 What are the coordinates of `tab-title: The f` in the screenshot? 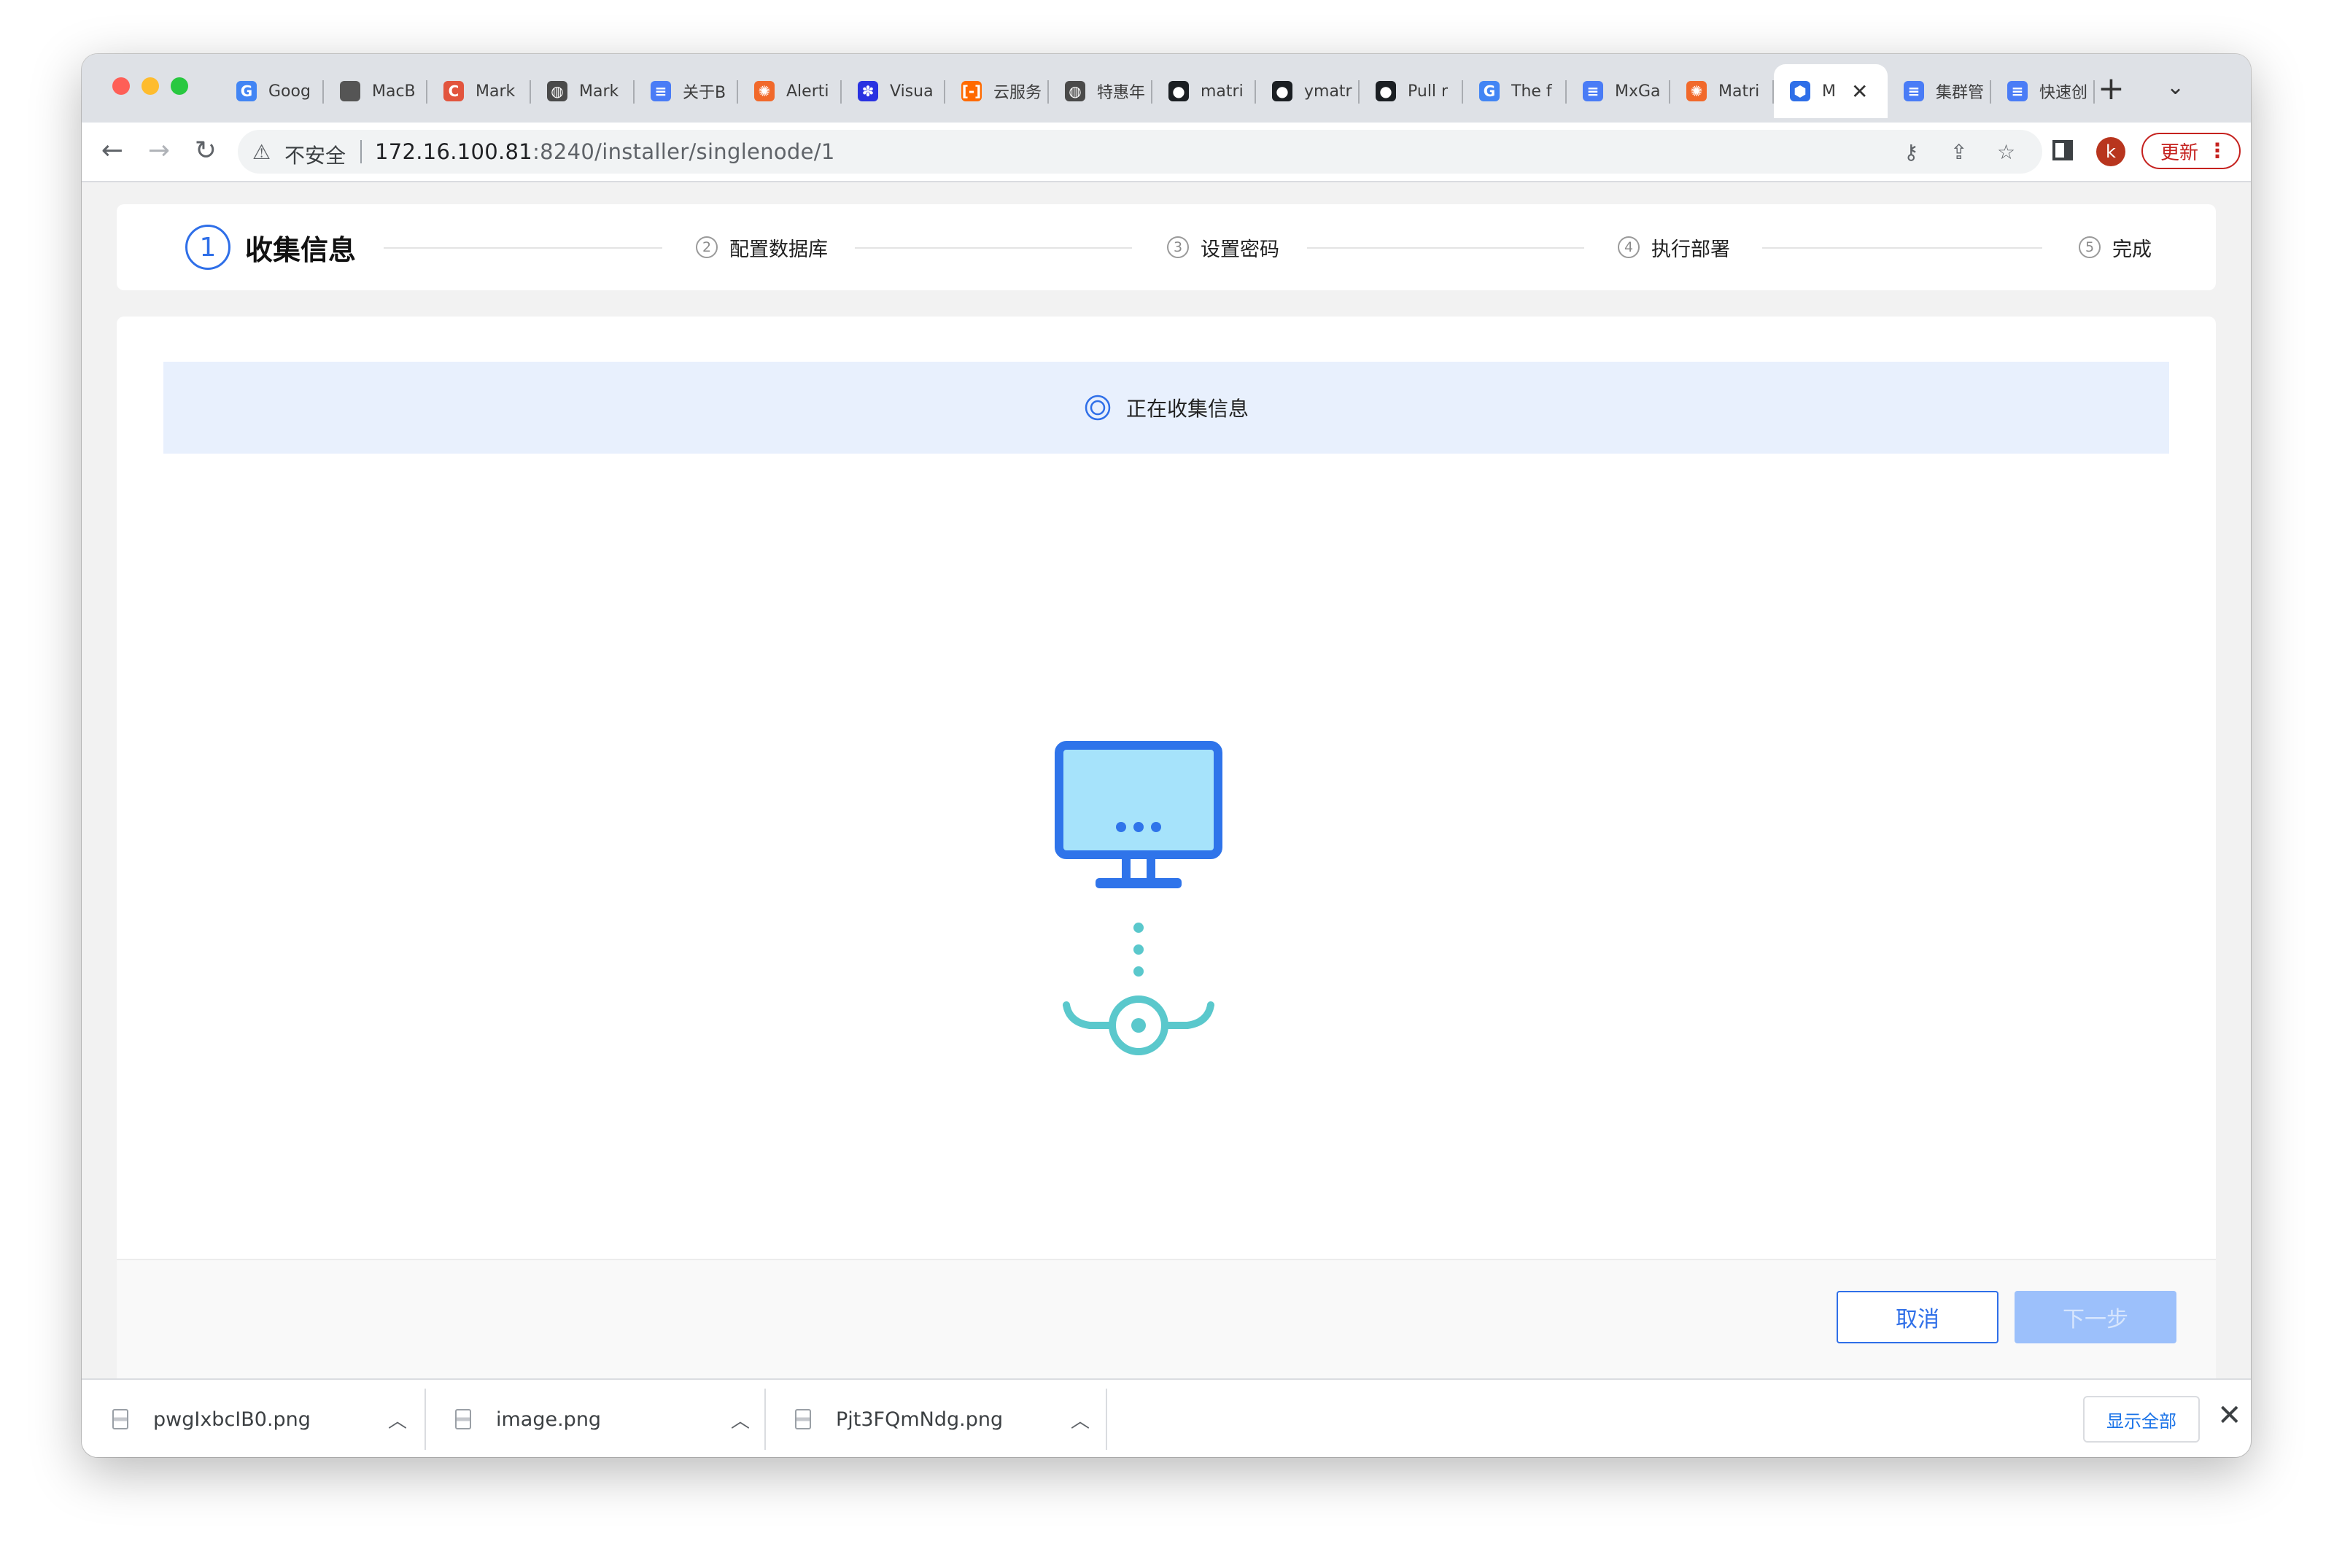 It's located at (1531, 91).